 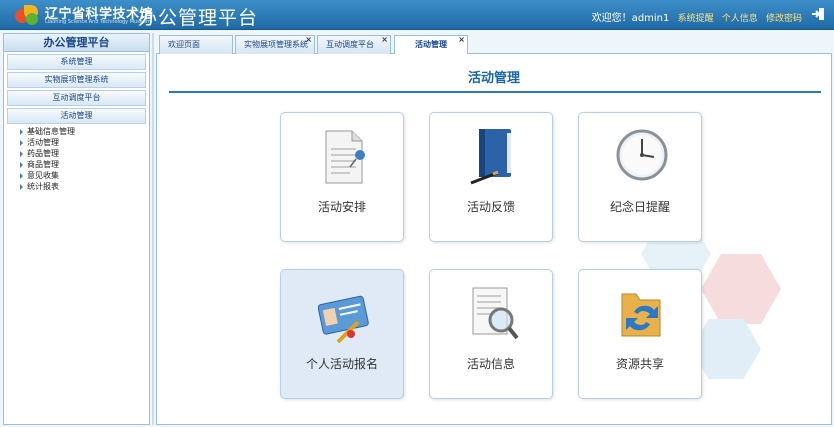 I want to click on museum-logo-icon, so click(x=28, y=15).